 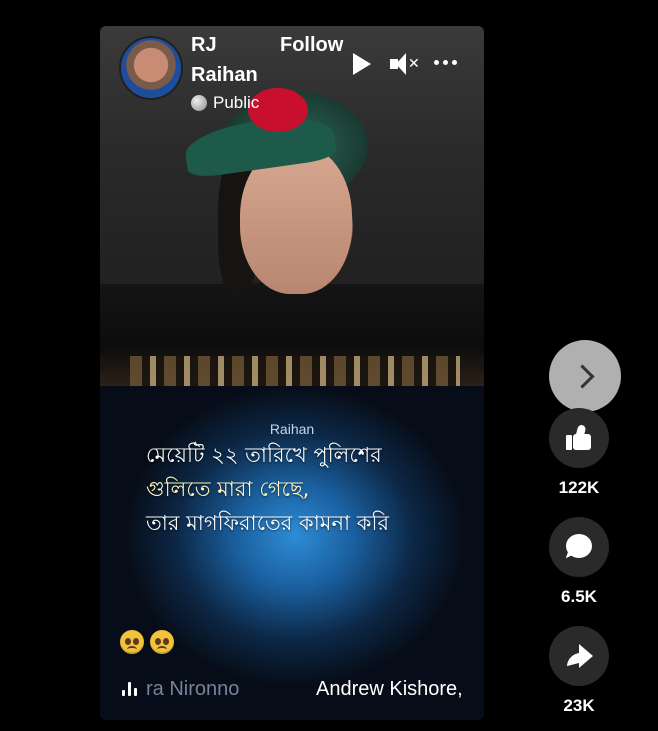 What do you see at coordinates (579, 705) in the screenshot?
I see `share-count: 23K` at bounding box center [579, 705].